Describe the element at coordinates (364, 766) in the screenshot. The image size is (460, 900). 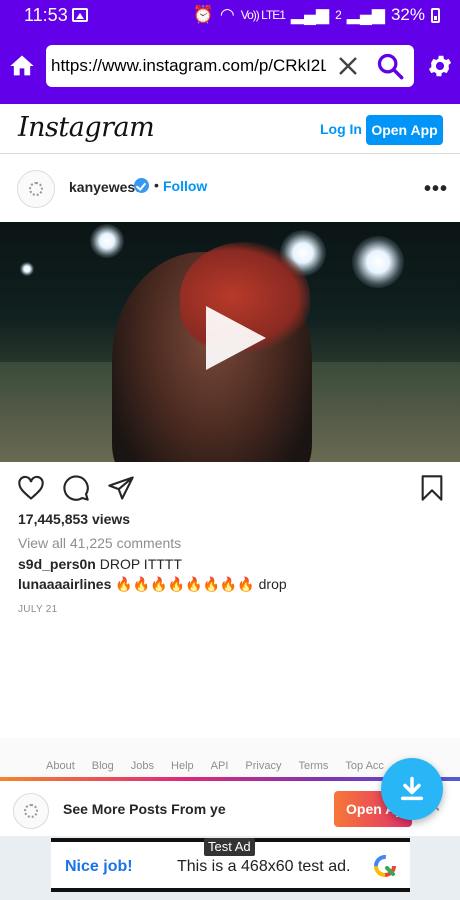
I see `footer-link-top-accounts: Top Acc` at that location.